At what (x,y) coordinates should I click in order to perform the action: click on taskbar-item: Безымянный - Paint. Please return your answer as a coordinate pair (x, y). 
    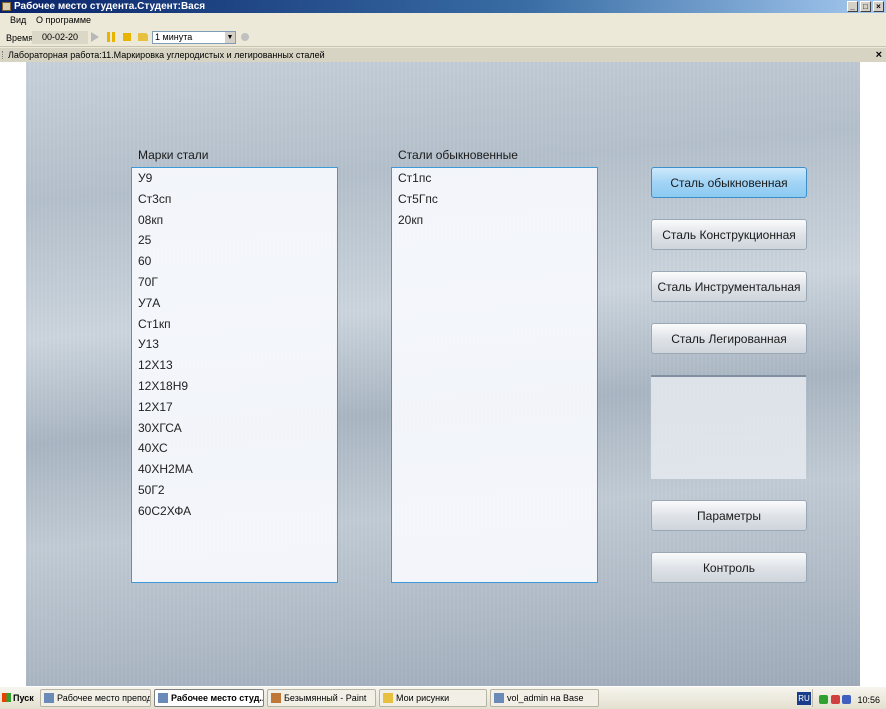
    Looking at the image, I should click on (321, 698).